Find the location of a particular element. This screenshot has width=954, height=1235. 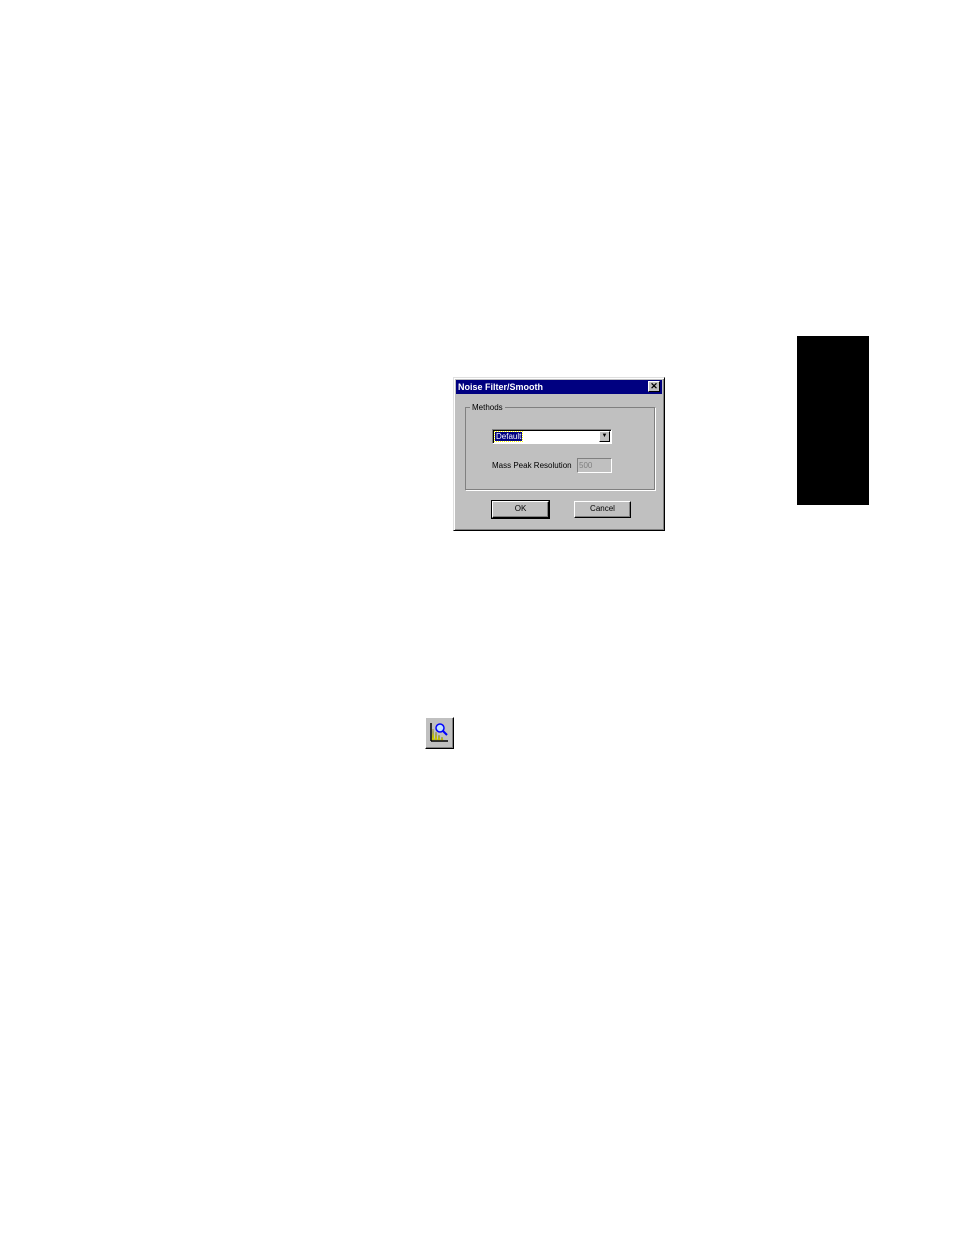

noise-filter-smooth-icon is located at coordinates (439, 732).